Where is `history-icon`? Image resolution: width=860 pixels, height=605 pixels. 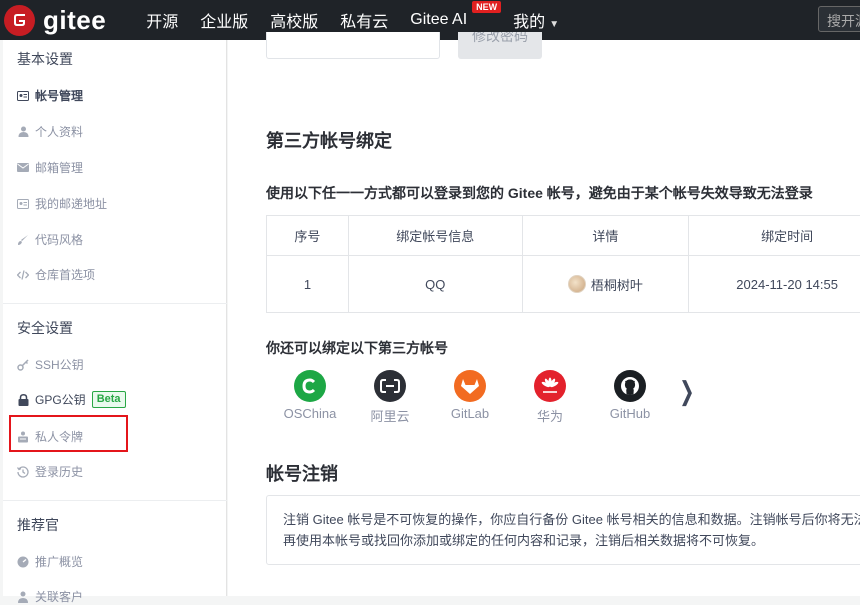
history-icon is located at coordinates (23, 472).